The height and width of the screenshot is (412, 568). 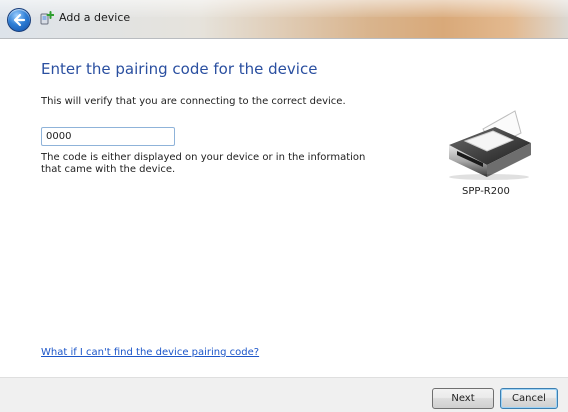 I want to click on add-device-icon, so click(x=47, y=18).